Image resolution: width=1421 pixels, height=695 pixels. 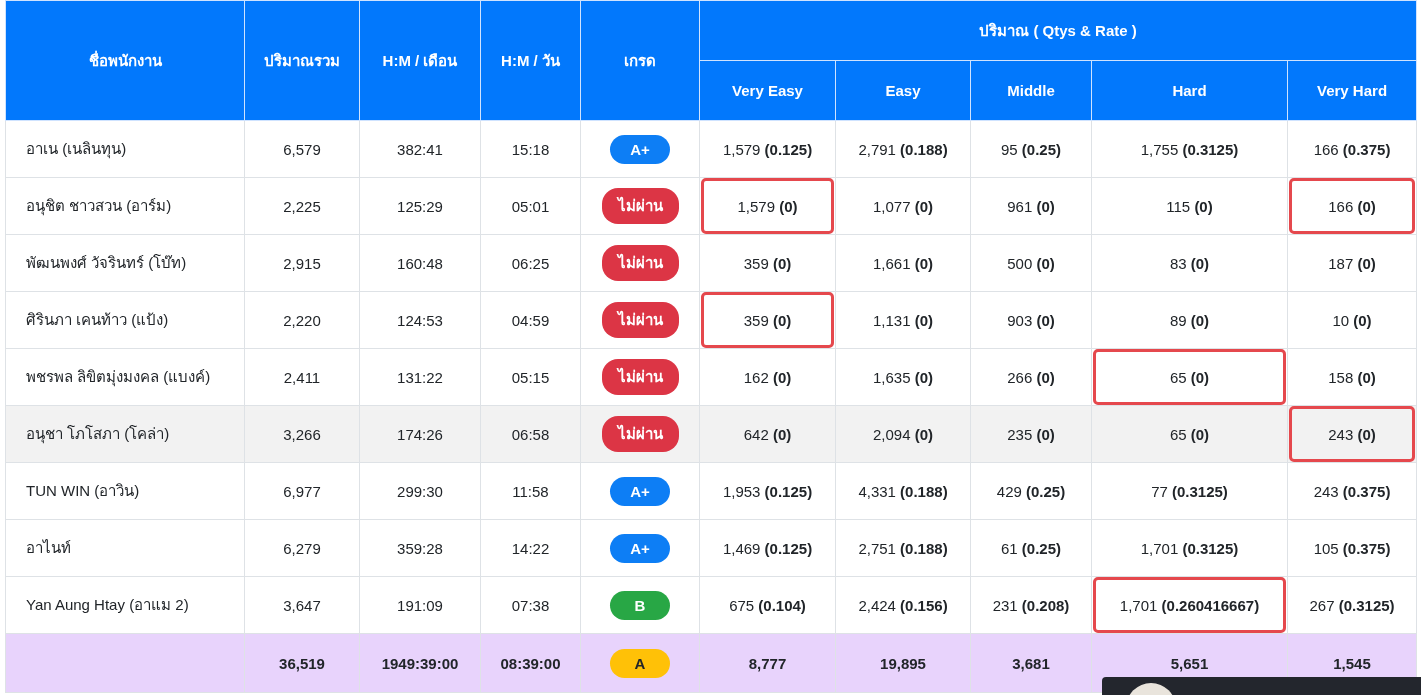 What do you see at coordinates (530, 605) in the screenshot?
I see `table-cell: 07:38` at bounding box center [530, 605].